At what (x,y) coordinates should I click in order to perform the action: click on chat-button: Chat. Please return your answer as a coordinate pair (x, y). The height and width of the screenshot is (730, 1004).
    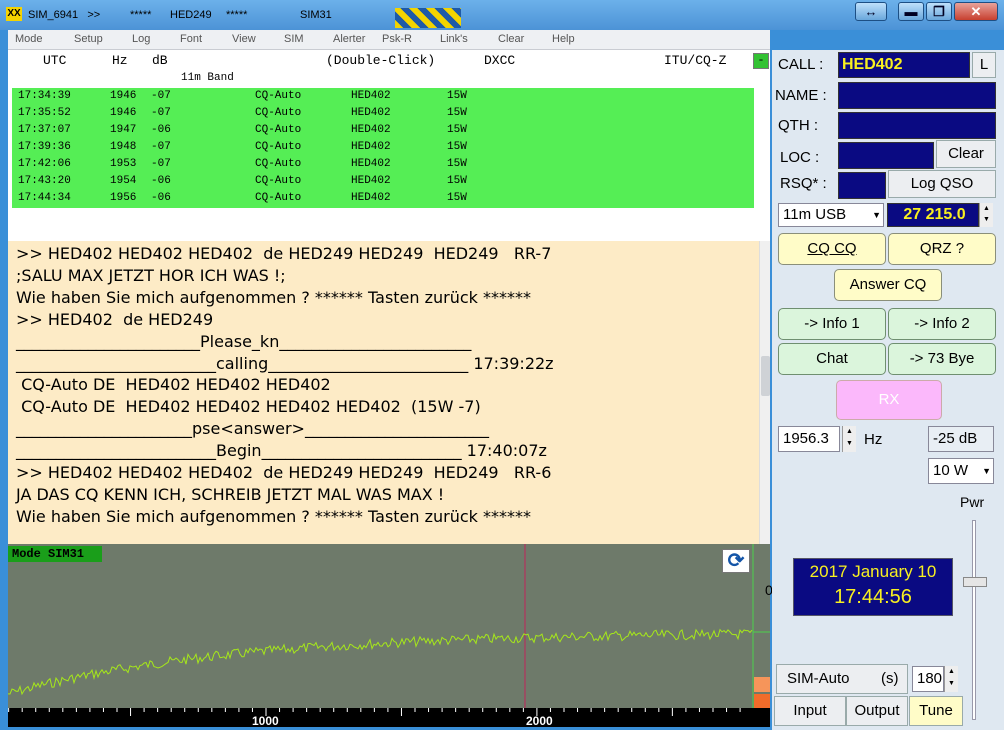
    Looking at the image, I should click on (832, 359).